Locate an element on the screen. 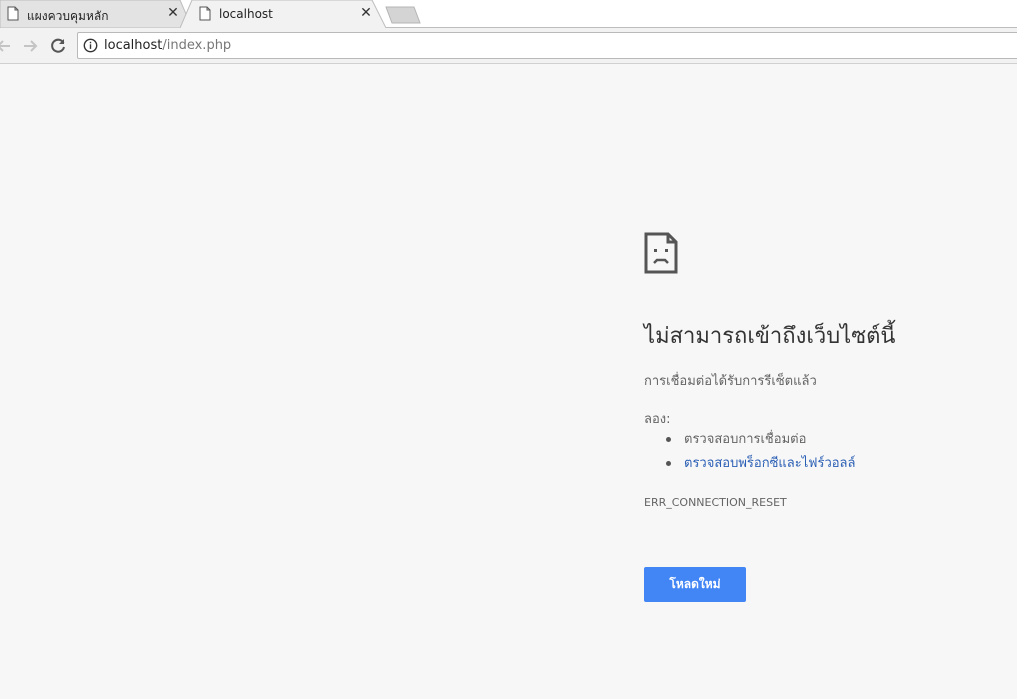 The width and height of the screenshot is (1017, 699). reload-button: โหลดใหม่ is located at coordinates (695, 584).